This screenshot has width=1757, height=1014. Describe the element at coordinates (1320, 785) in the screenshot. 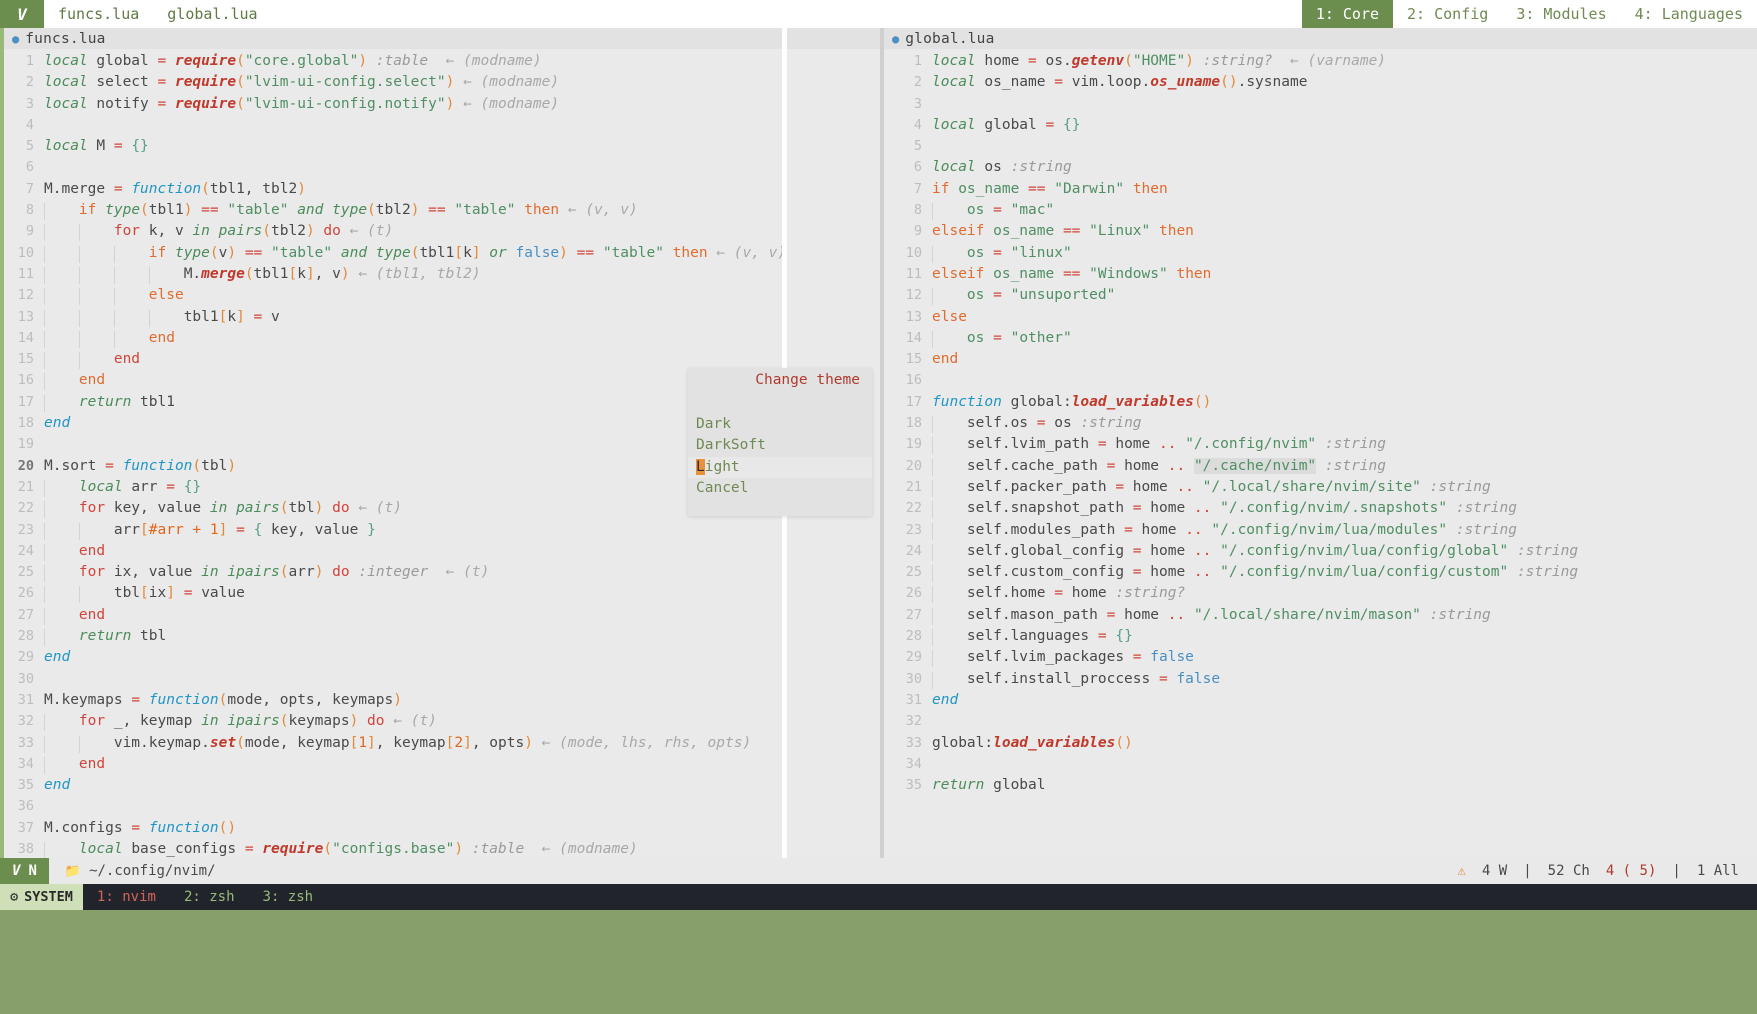

I see `code-line: 35 return global` at that location.